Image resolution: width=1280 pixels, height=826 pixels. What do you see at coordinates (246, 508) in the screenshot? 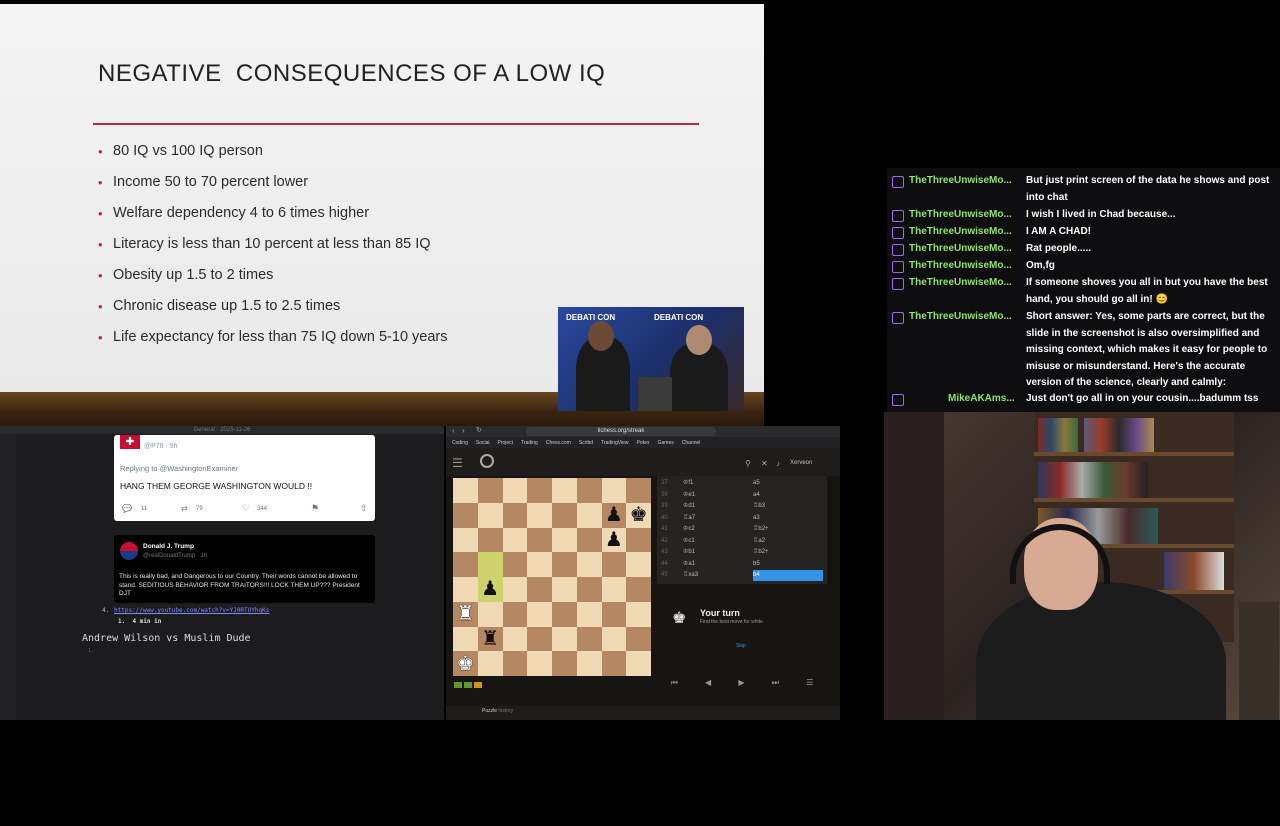
I see `like-icon: ♡` at bounding box center [246, 508].